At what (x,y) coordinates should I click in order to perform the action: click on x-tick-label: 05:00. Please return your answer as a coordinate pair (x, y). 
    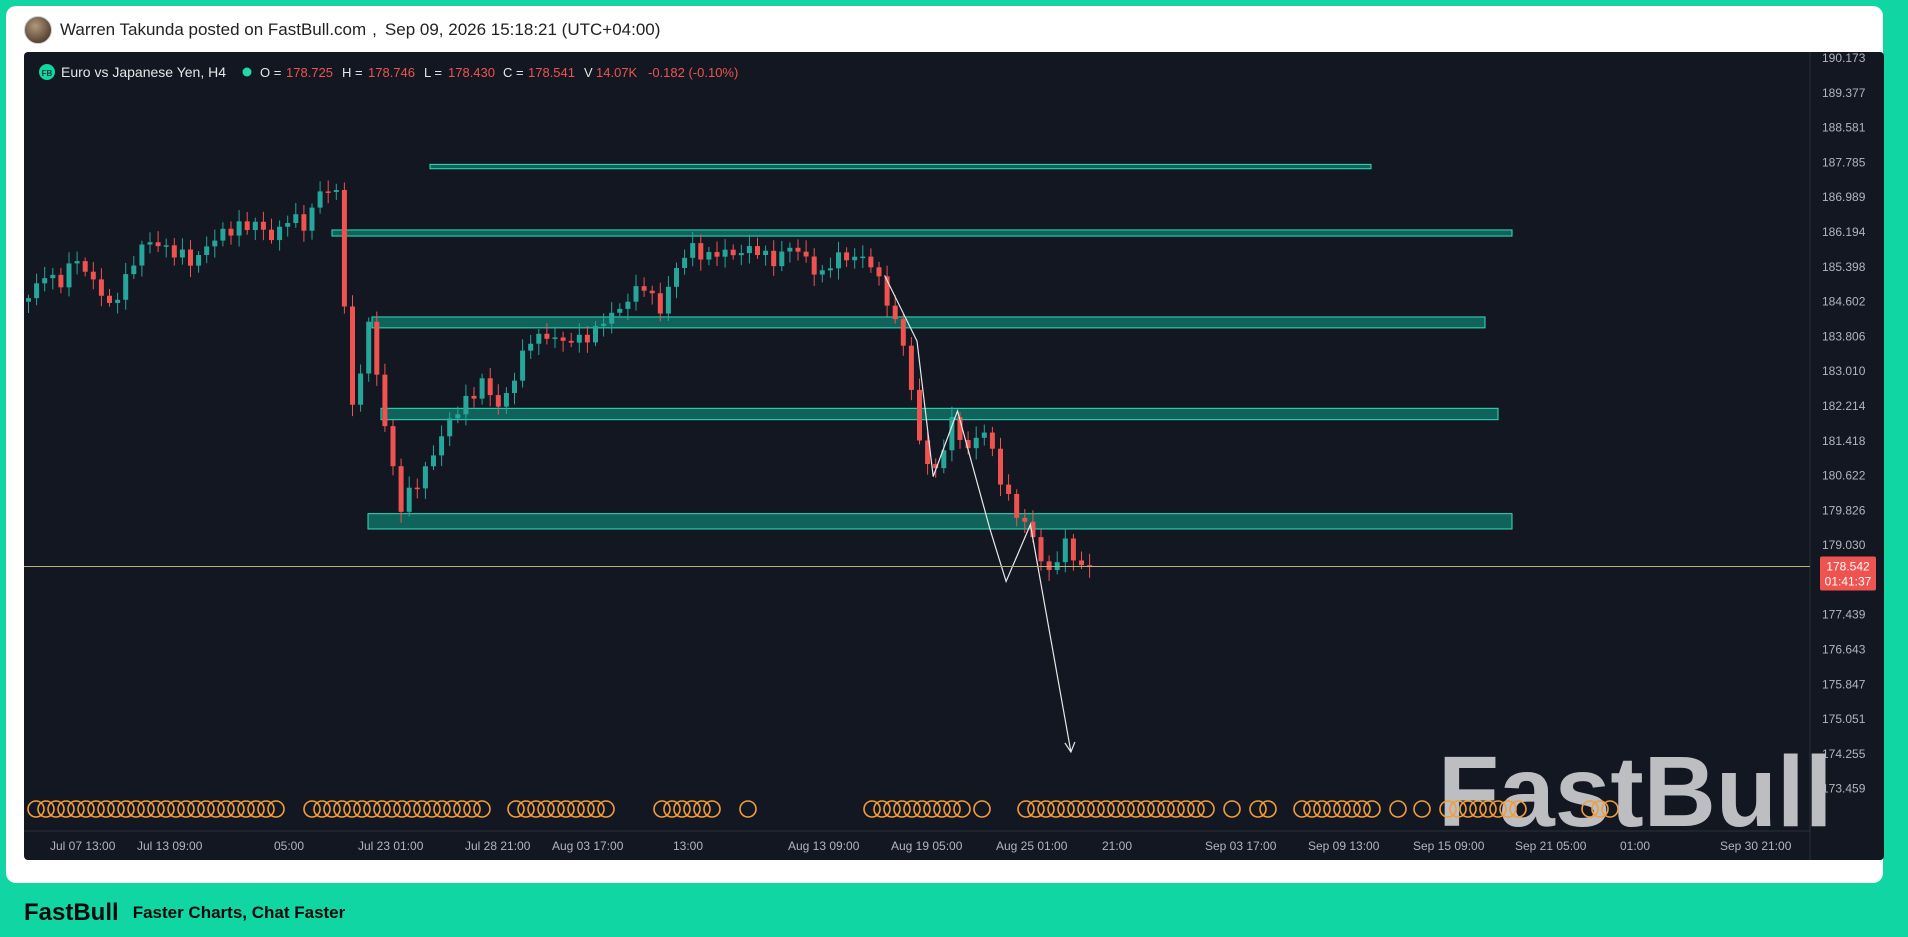
    Looking at the image, I should click on (289, 846).